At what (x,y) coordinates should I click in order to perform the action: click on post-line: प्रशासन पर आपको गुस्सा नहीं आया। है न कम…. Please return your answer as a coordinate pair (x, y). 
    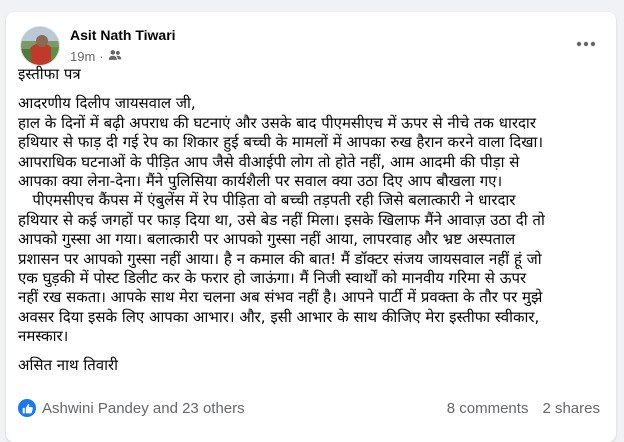
    Looking at the image, I should click on (280, 258).